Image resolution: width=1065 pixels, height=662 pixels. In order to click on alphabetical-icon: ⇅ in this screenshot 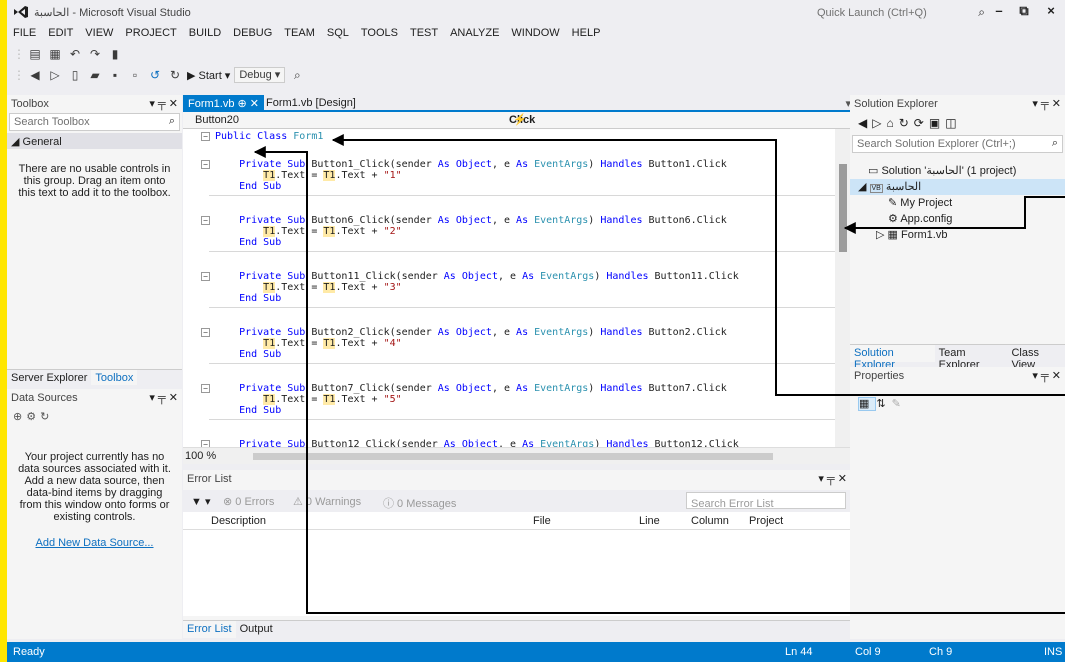, I will do `click(883, 404)`.